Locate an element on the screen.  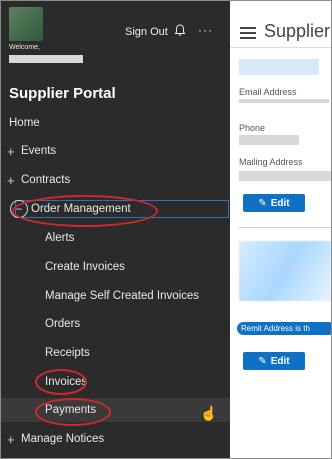
remit-address-placeholder is located at coordinates (285, 271).